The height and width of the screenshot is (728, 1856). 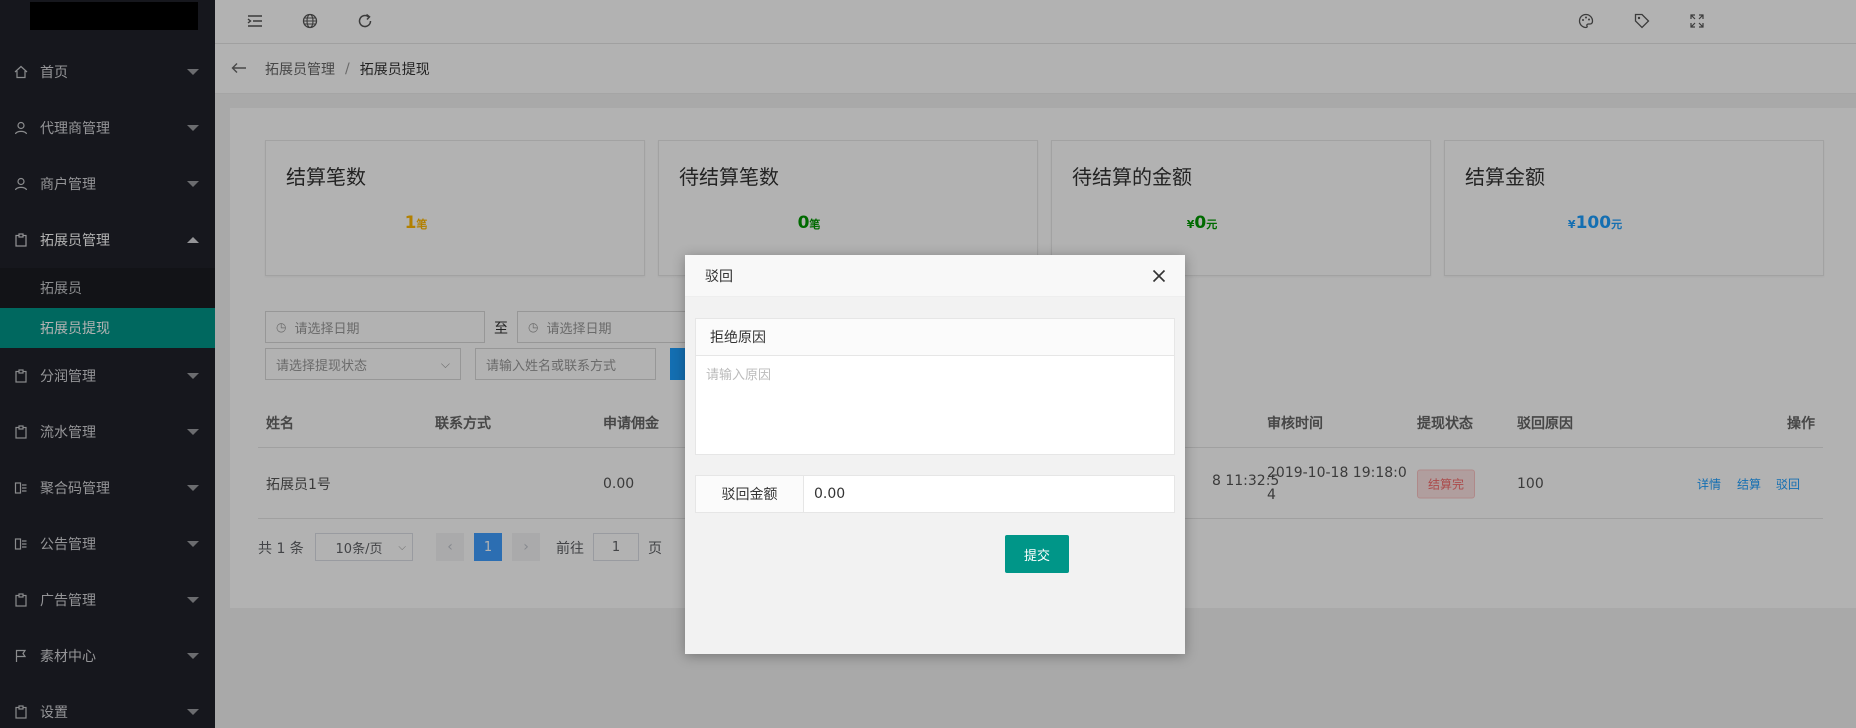 I want to click on modal-title: 驳回, so click(x=719, y=276).